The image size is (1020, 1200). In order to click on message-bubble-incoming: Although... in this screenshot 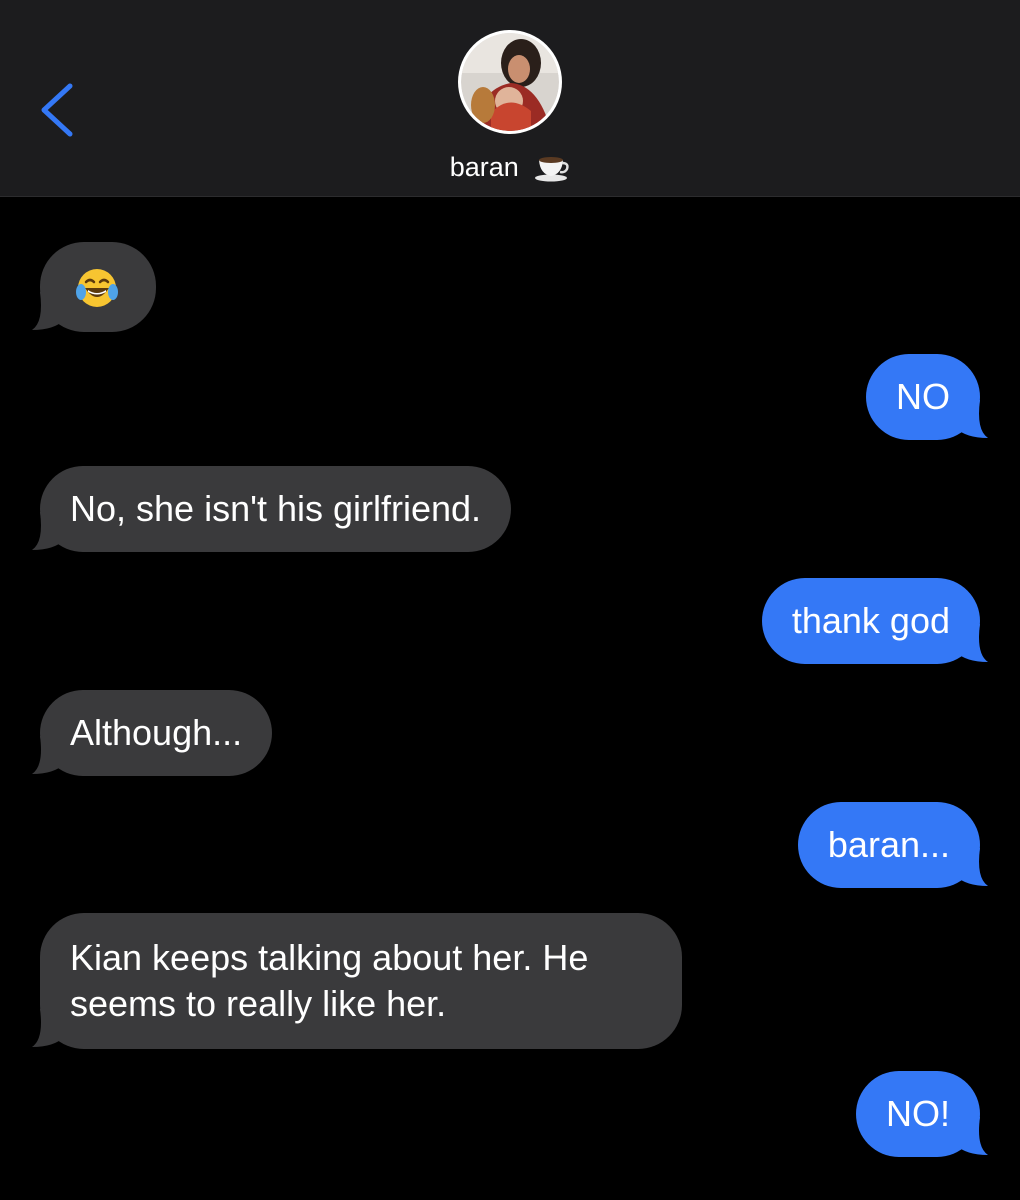, I will do `click(152, 733)`.